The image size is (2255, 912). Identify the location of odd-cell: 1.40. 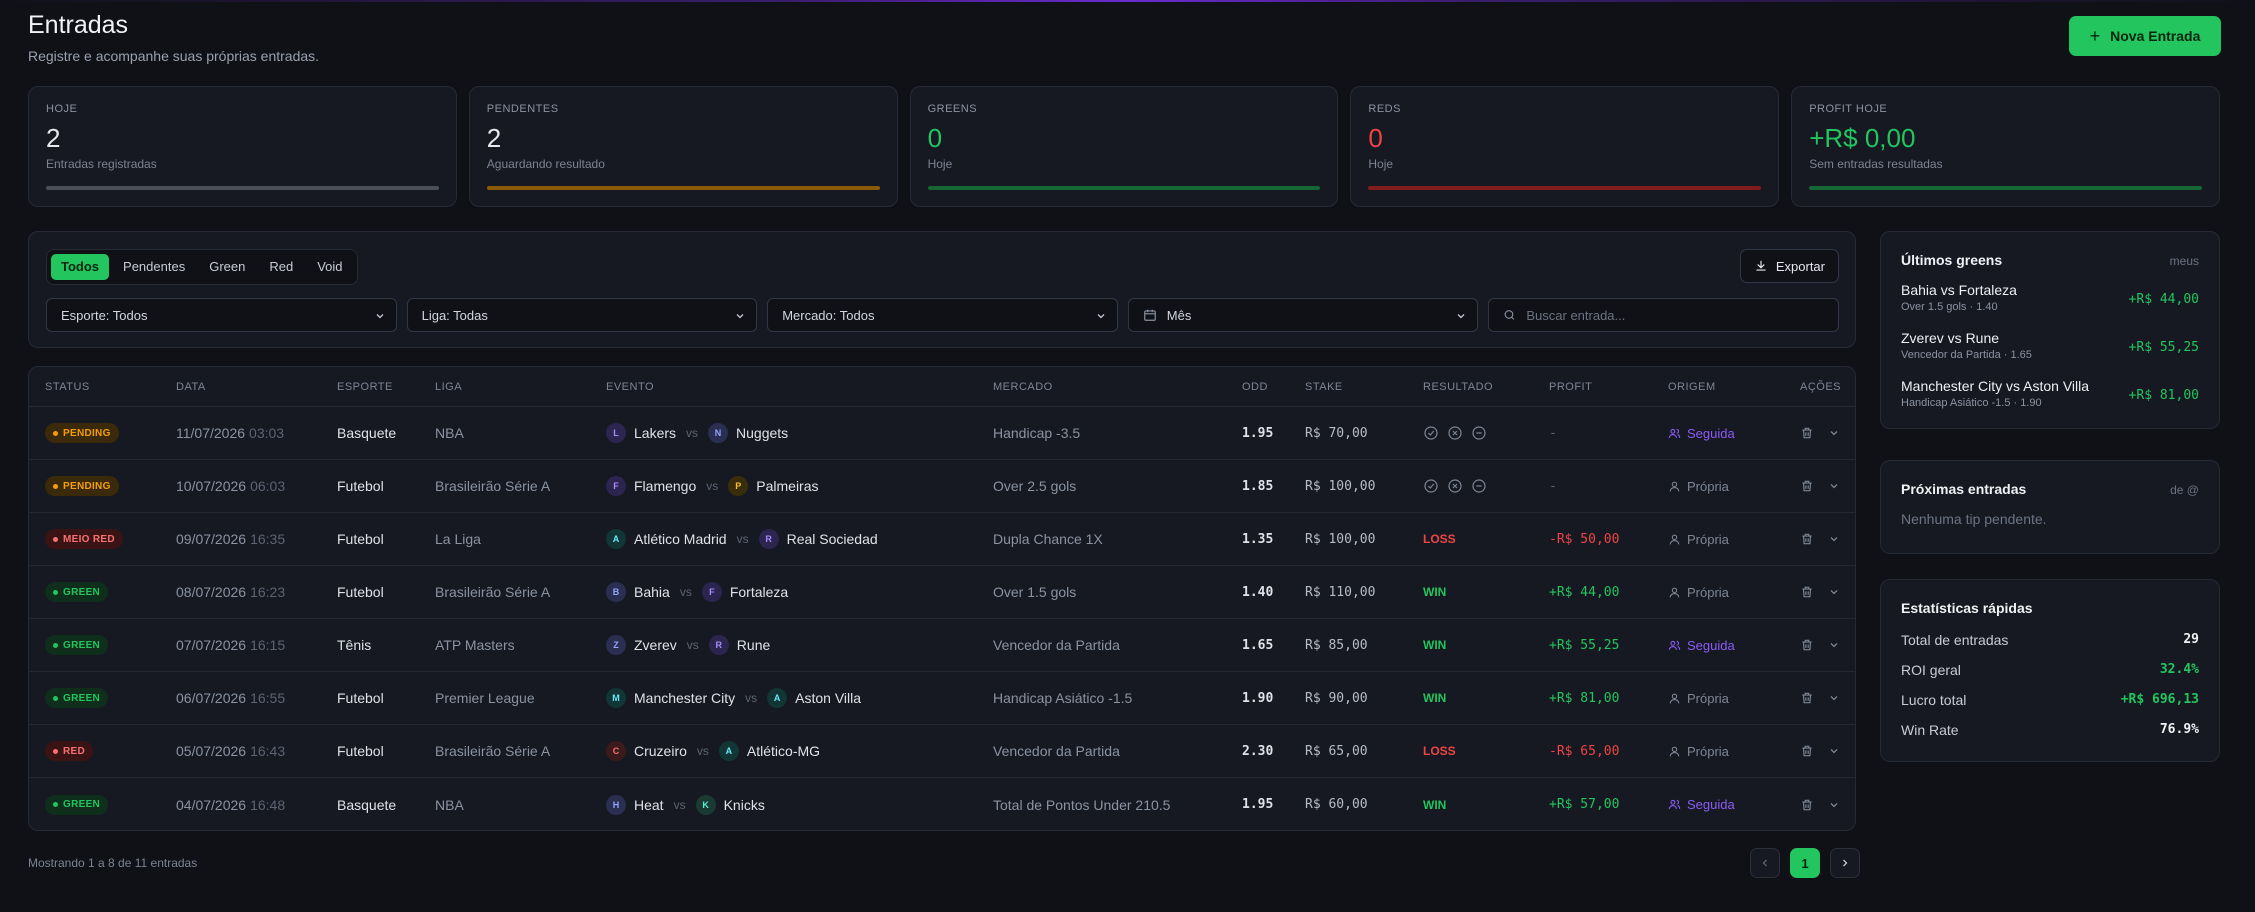
(1258, 592).